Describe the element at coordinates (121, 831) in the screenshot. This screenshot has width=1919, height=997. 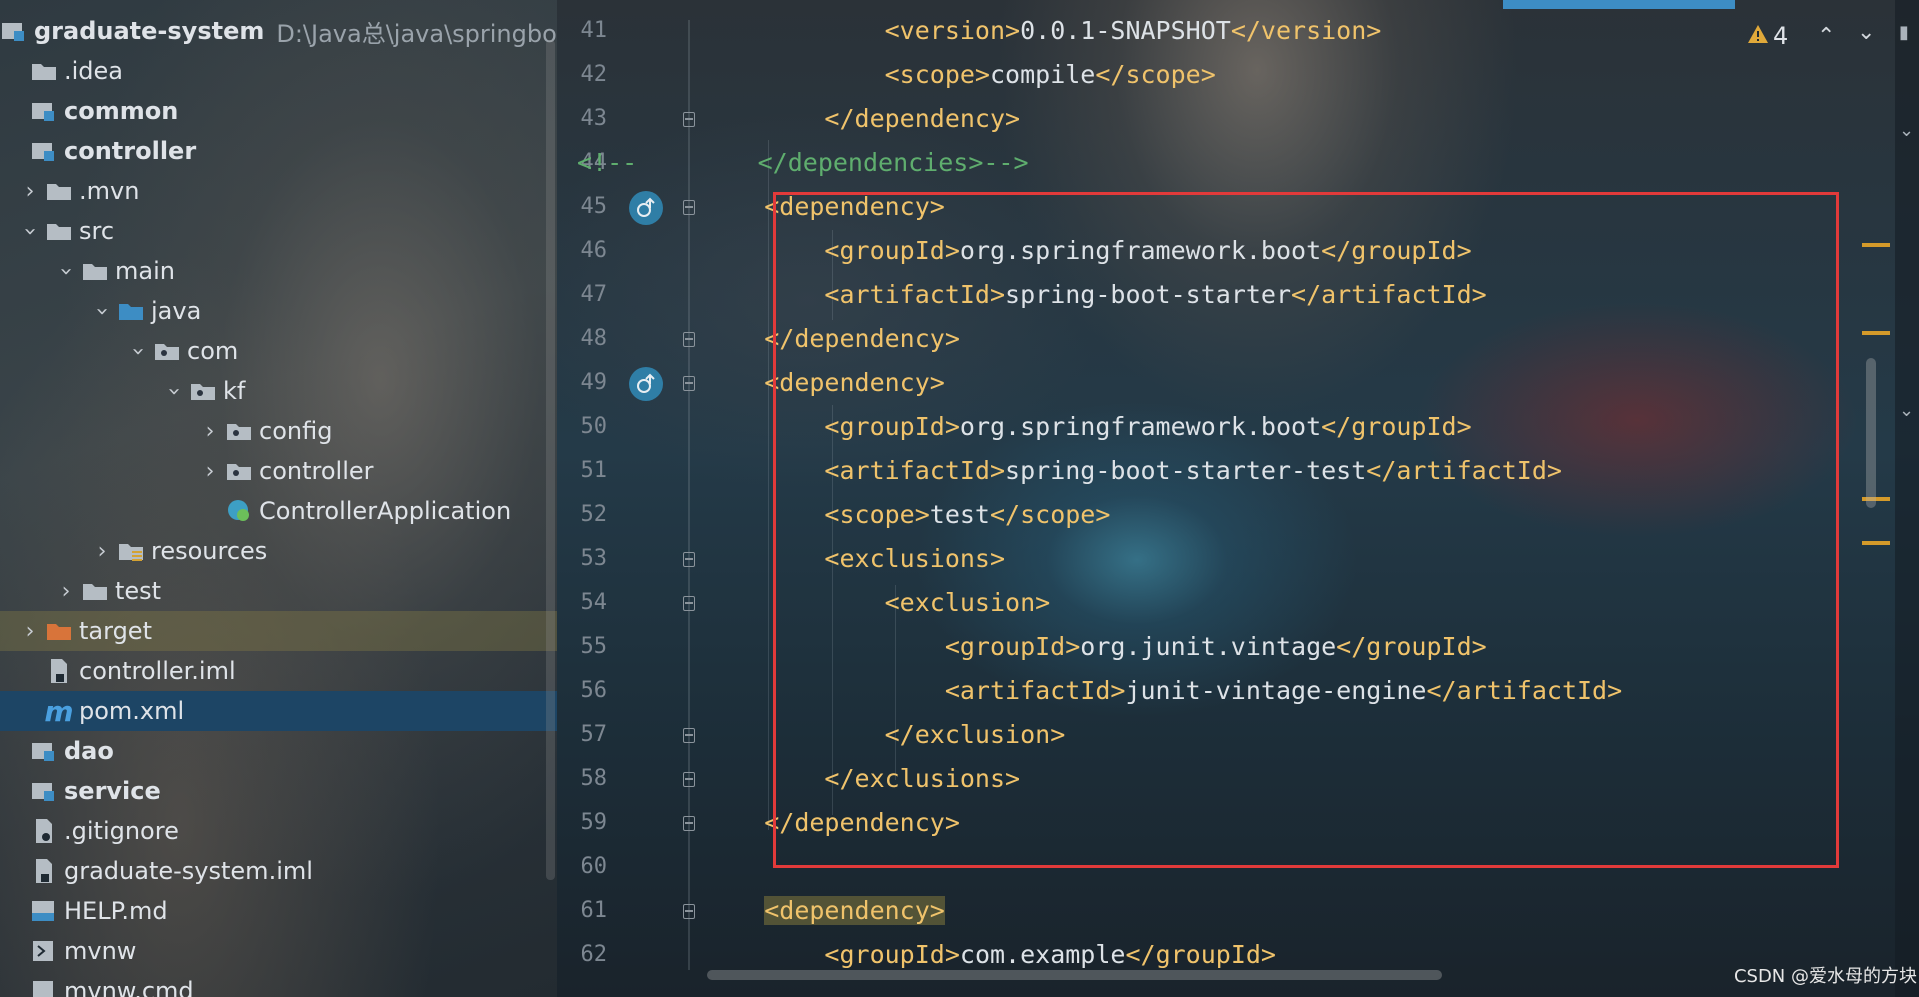
I see `tree-item-label: .gitignore` at that location.